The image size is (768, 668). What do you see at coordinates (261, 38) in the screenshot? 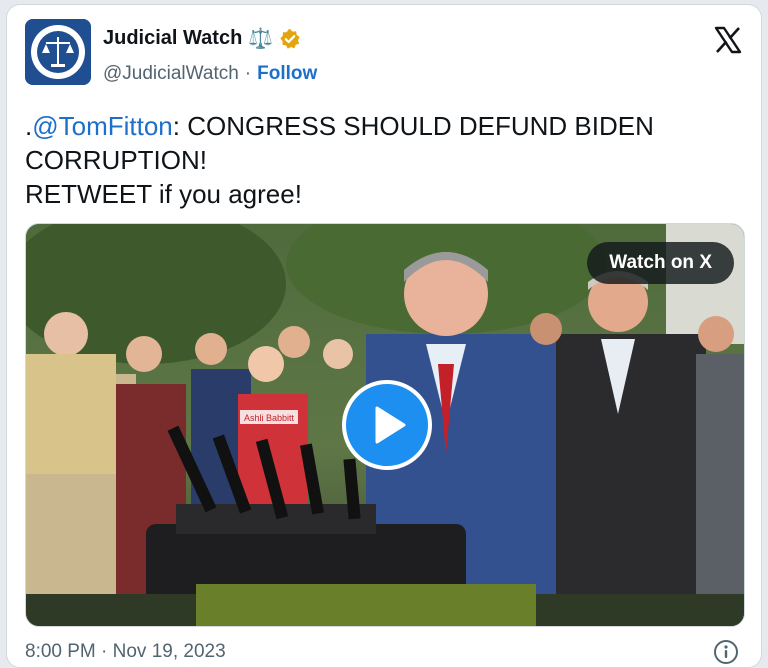
I see `scales-emoji: ⚖️` at bounding box center [261, 38].